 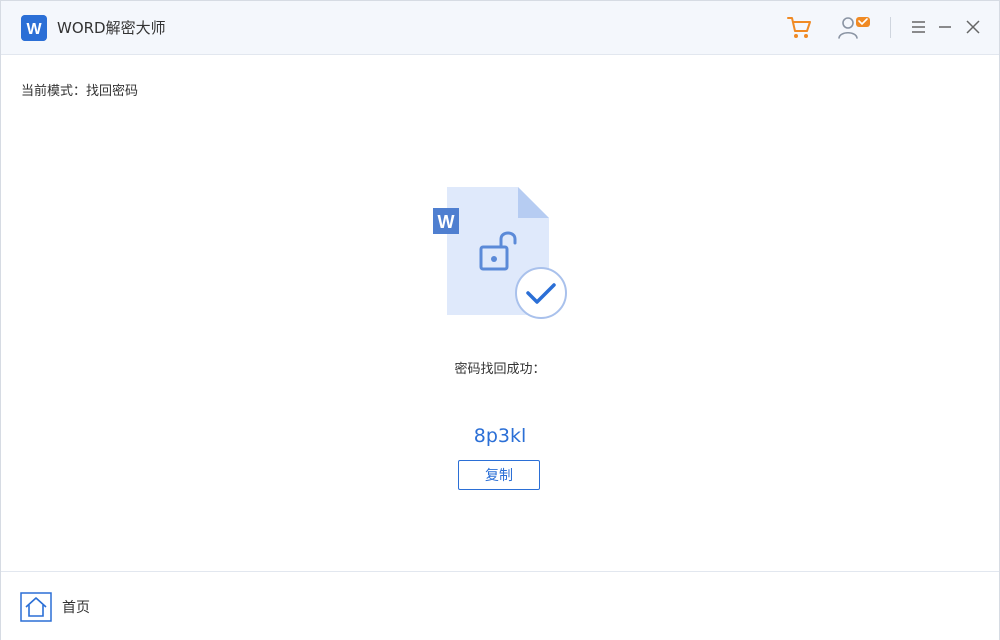 What do you see at coordinates (112, 91) in the screenshot?
I see `mode-value: 找回密码` at bounding box center [112, 91].